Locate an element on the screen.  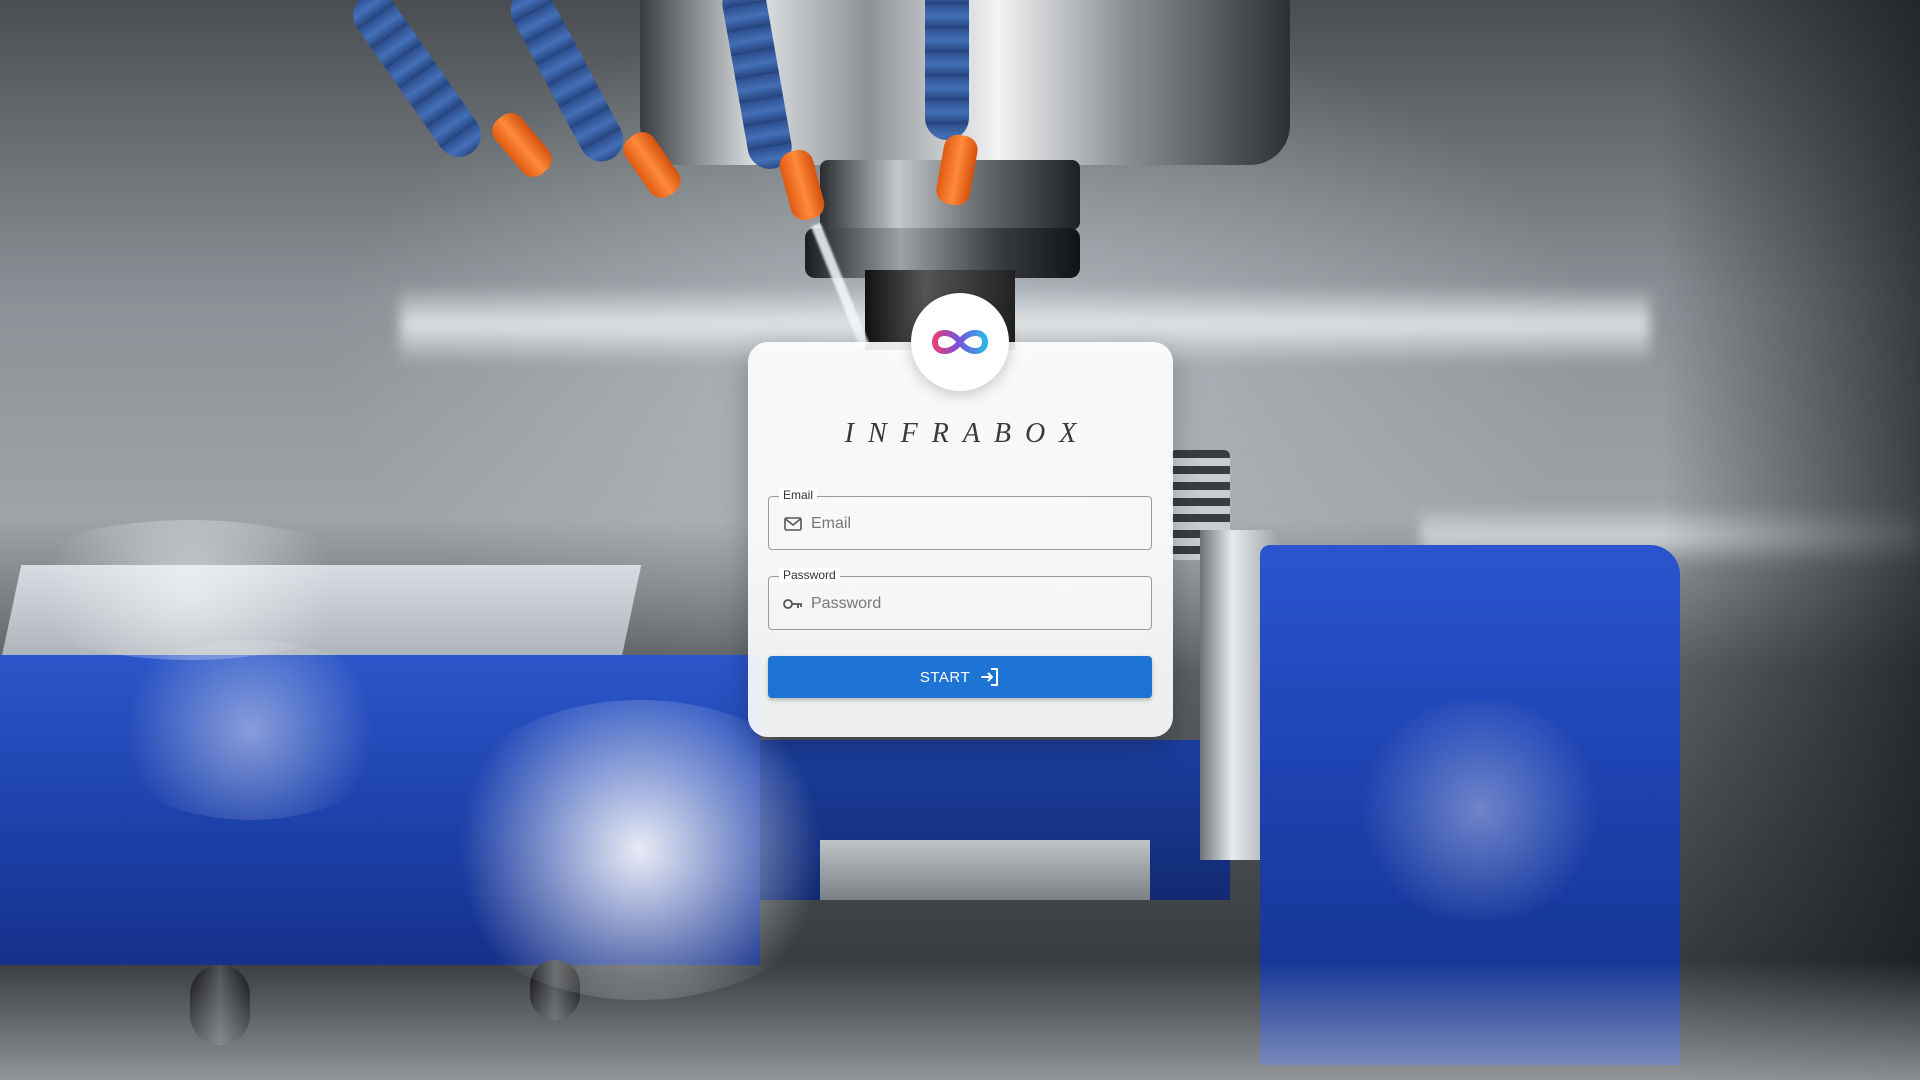
background-shadow is located at coordinates (1790, 540).